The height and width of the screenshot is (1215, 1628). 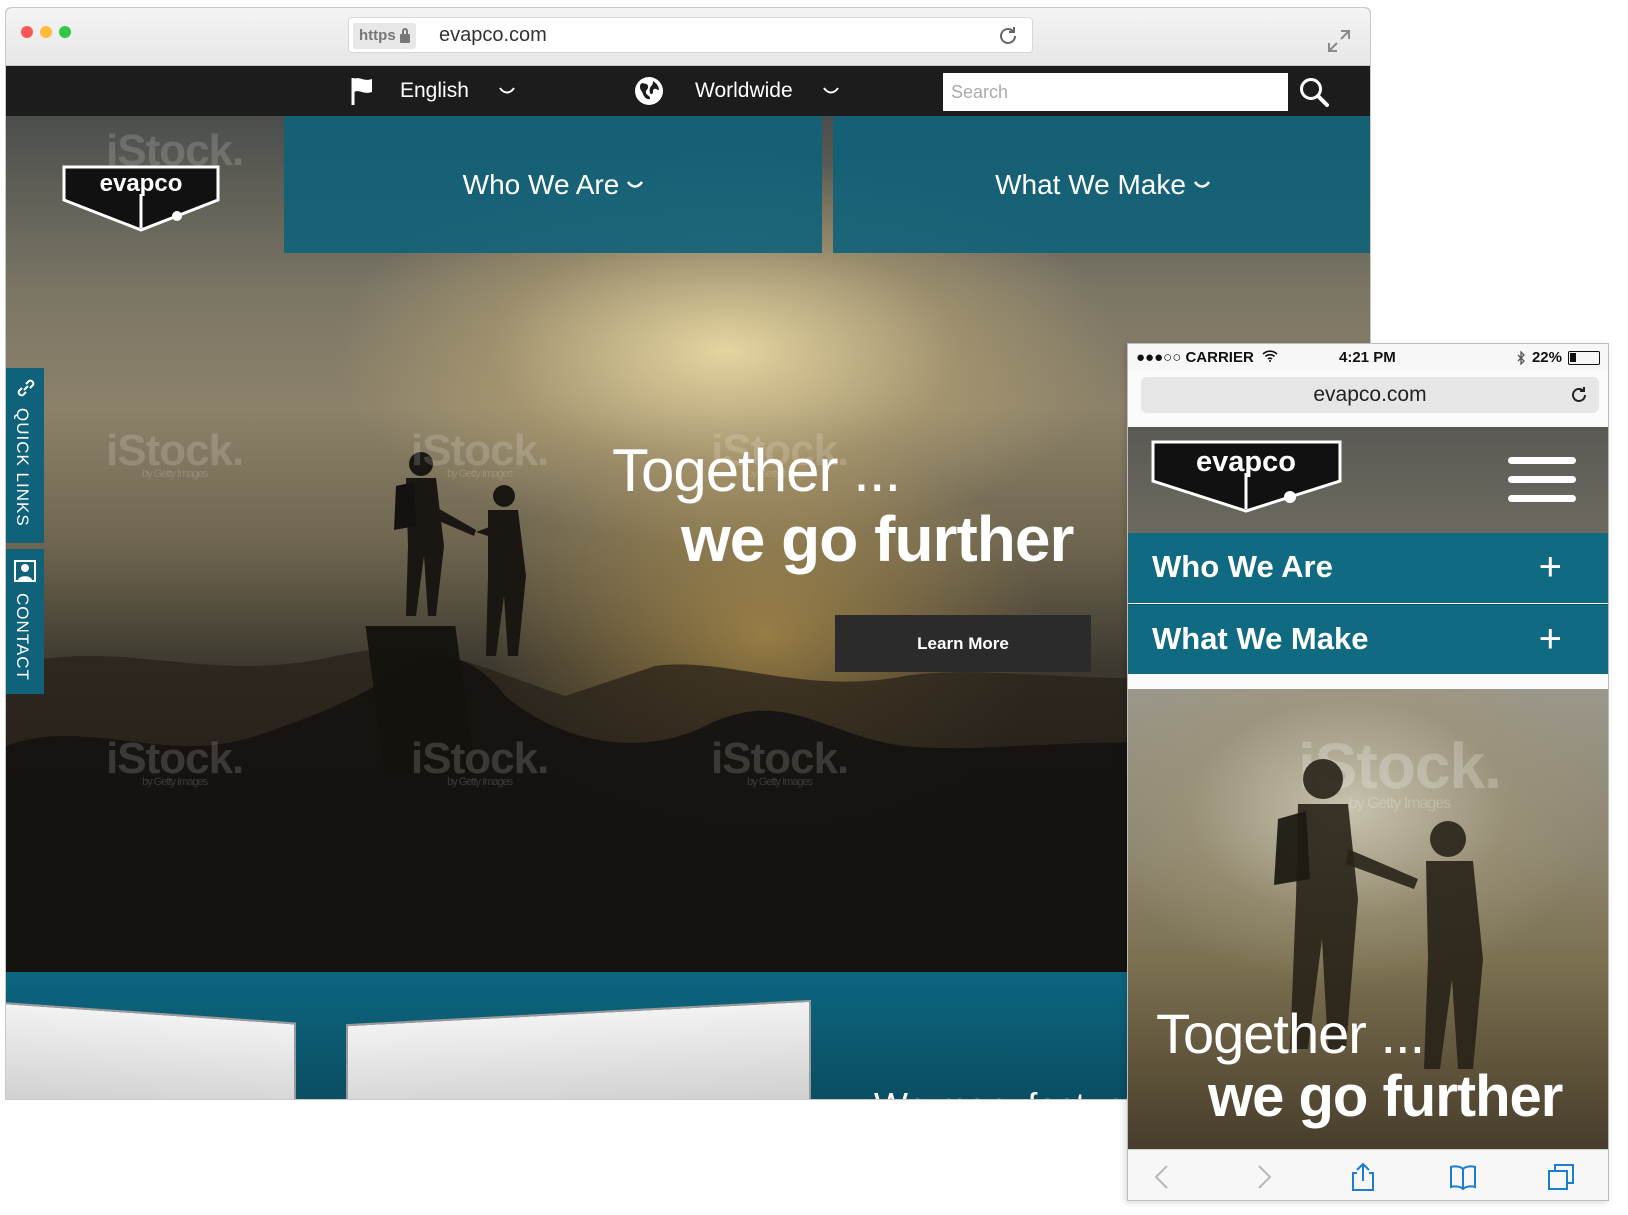 I want to click on watermark-text: iStock., so click(x=175, y=450).